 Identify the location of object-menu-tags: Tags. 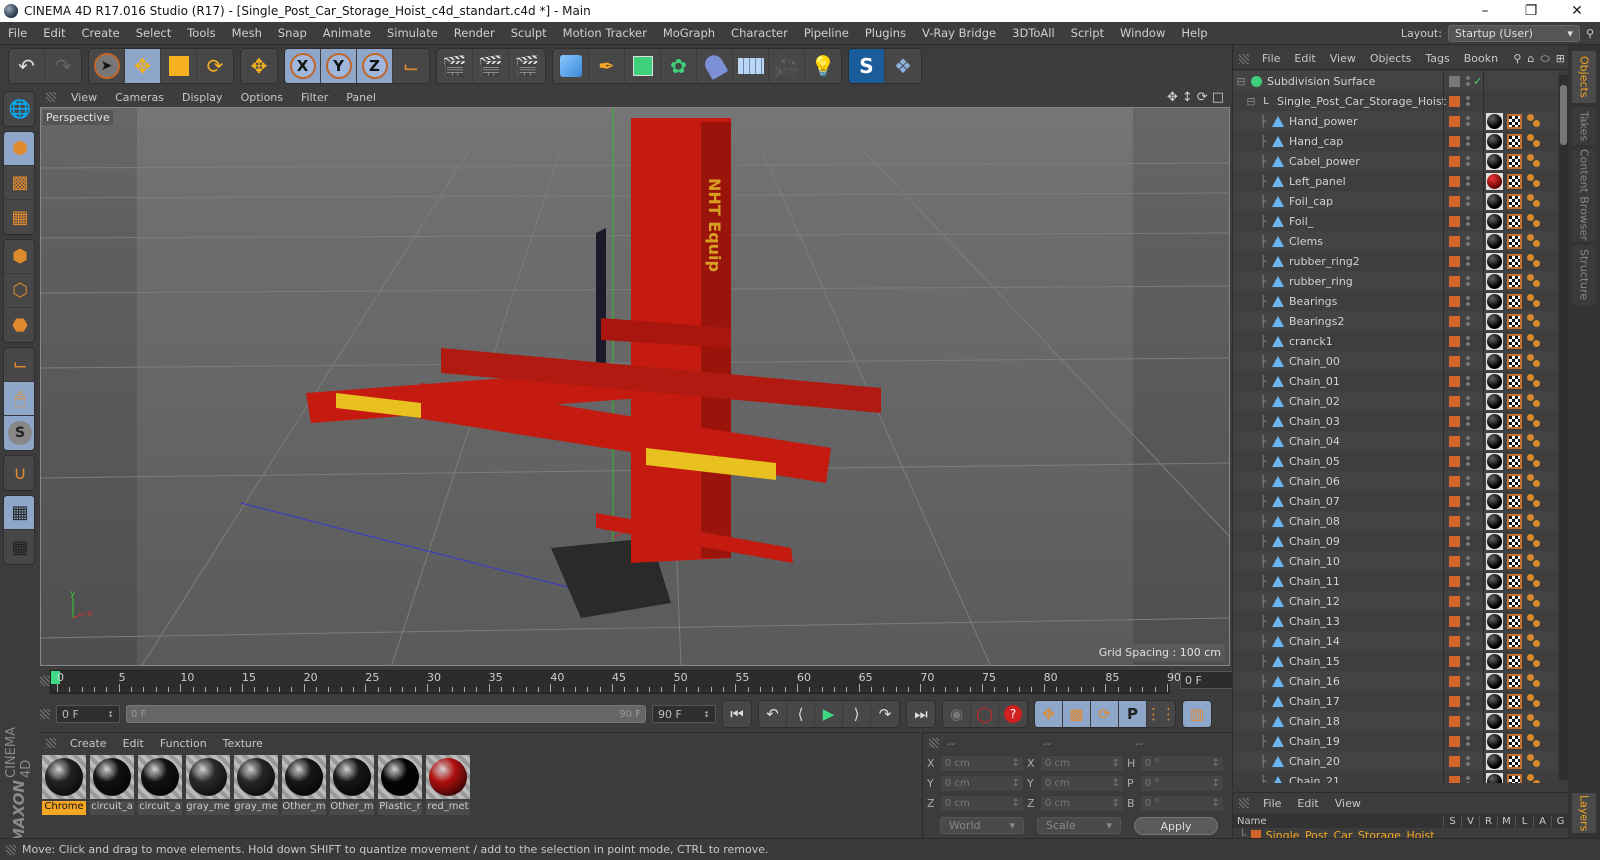
(1437, 58).